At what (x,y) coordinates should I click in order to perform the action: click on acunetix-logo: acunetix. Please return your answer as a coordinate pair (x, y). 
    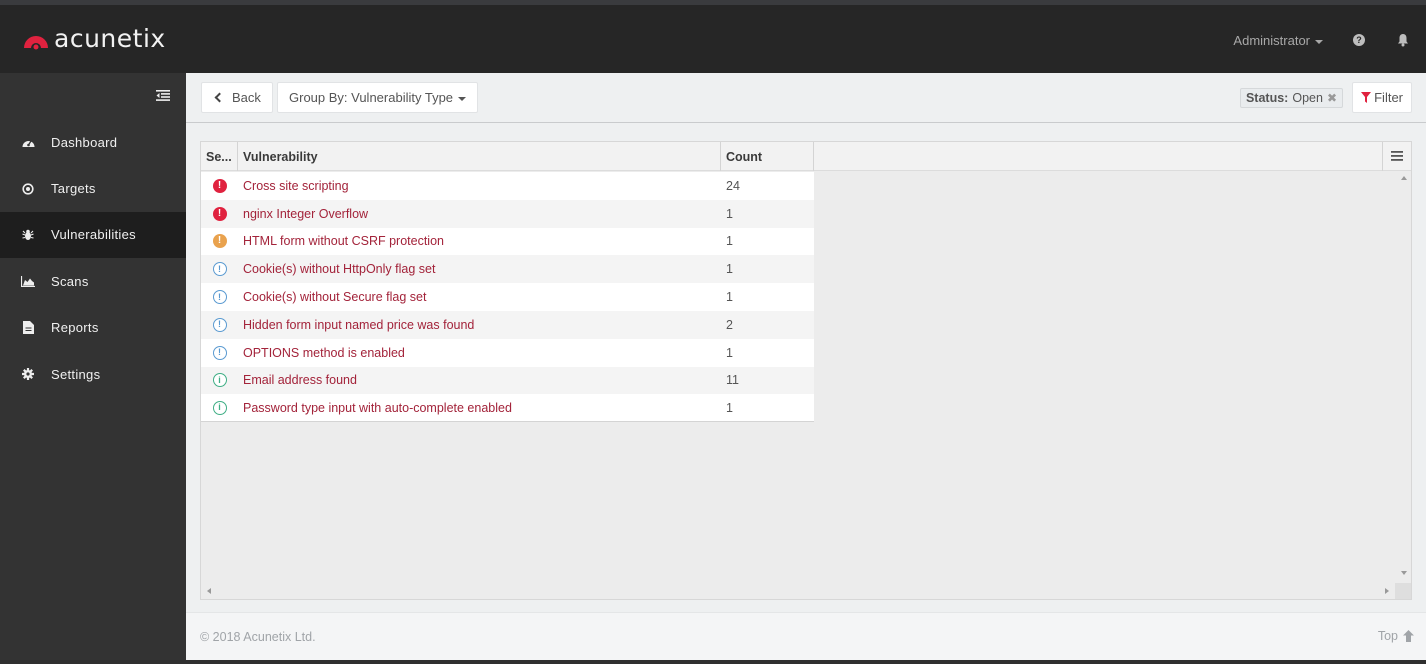
    Looking at the image, I should click on (94, 38).